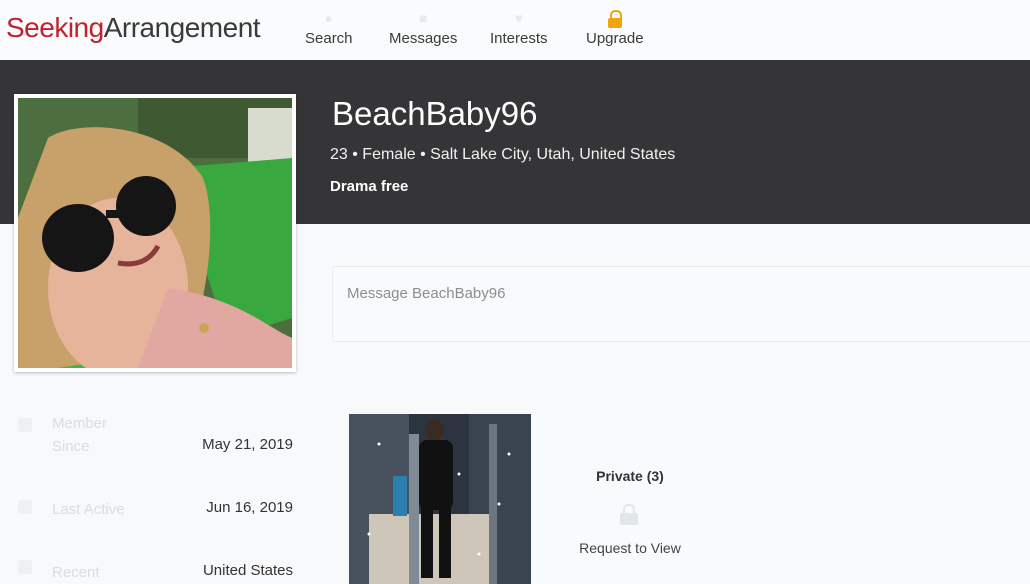 The height and width of the screenshot is (584, 1030). What do you see at coordinates (55, 27) in the screenshot?
I see `brand-logo-seeking: Seeking` at bounding box center [55, 27].